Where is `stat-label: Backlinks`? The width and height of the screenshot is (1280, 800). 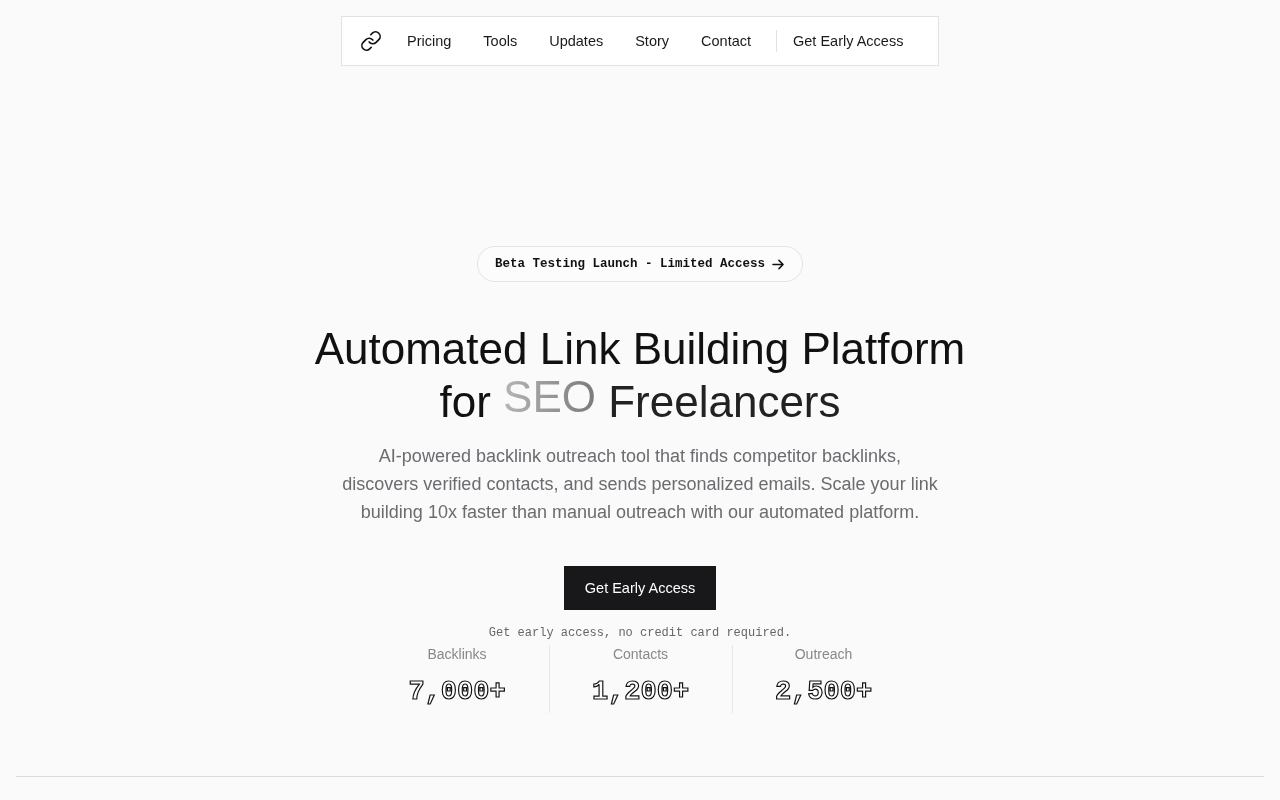 stat-label: Backlinks is located at coordinates (457, 654).